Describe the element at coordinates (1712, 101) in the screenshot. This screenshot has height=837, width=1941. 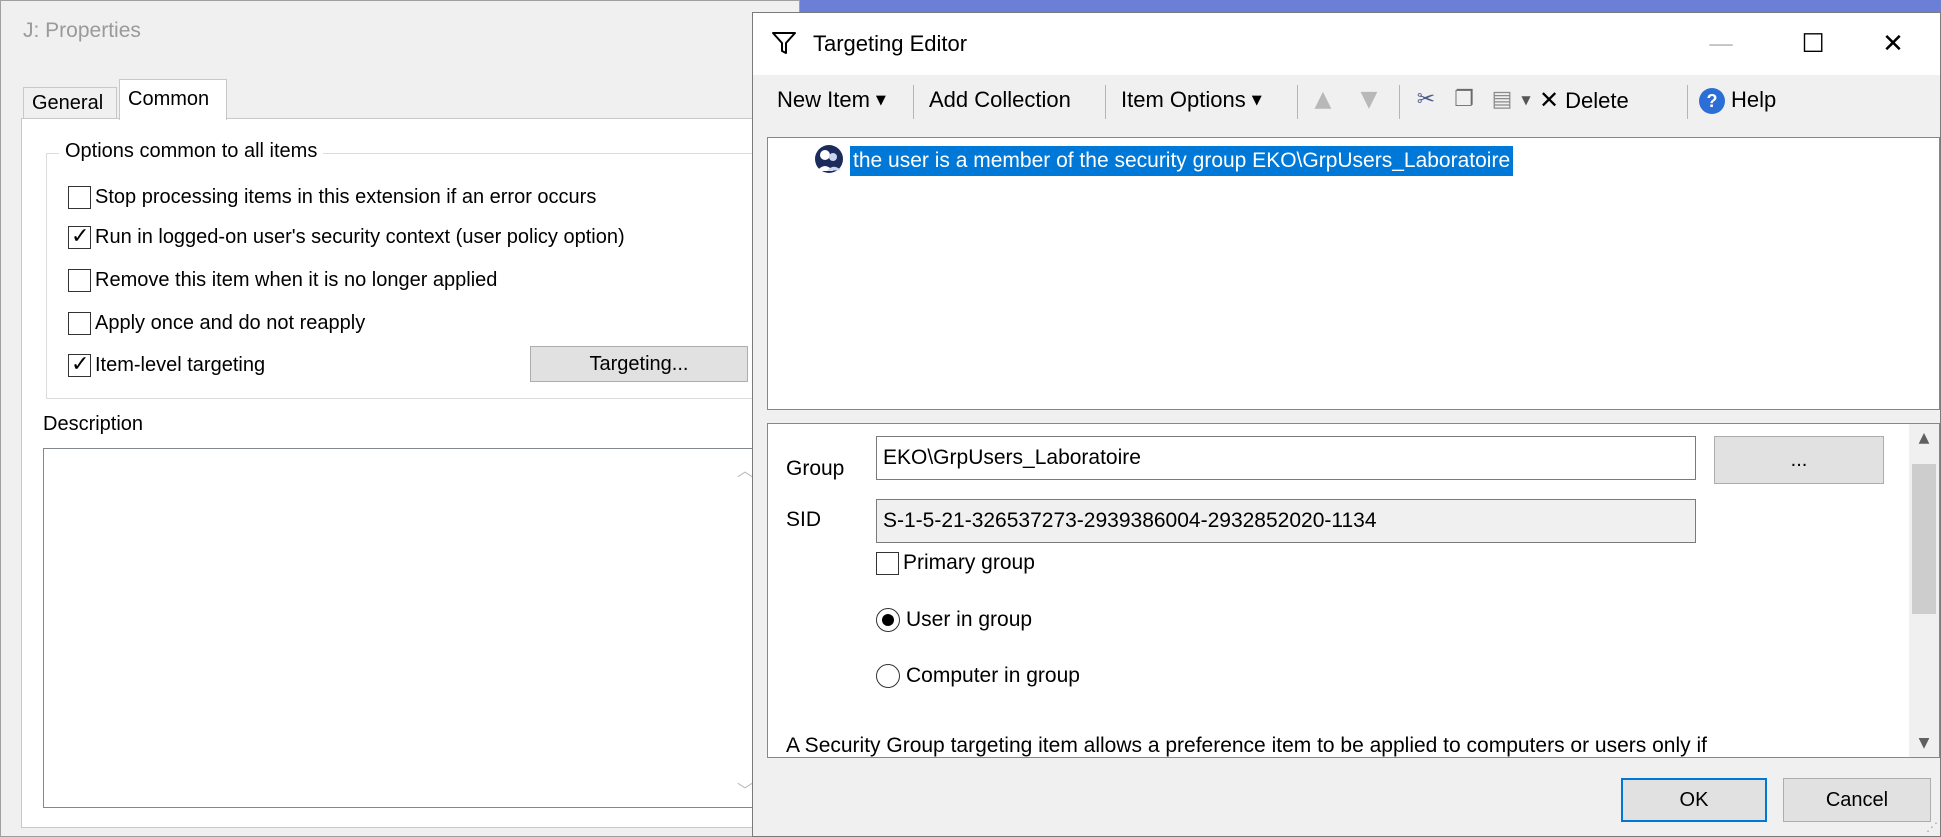
I see `help-icon: ?` at that location.